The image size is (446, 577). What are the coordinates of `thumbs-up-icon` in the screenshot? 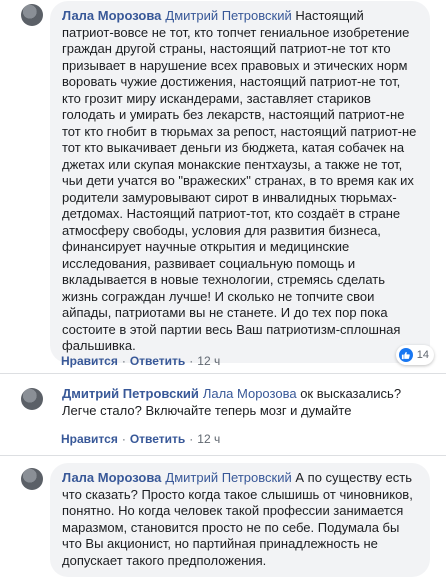 It's located at (405, 355).